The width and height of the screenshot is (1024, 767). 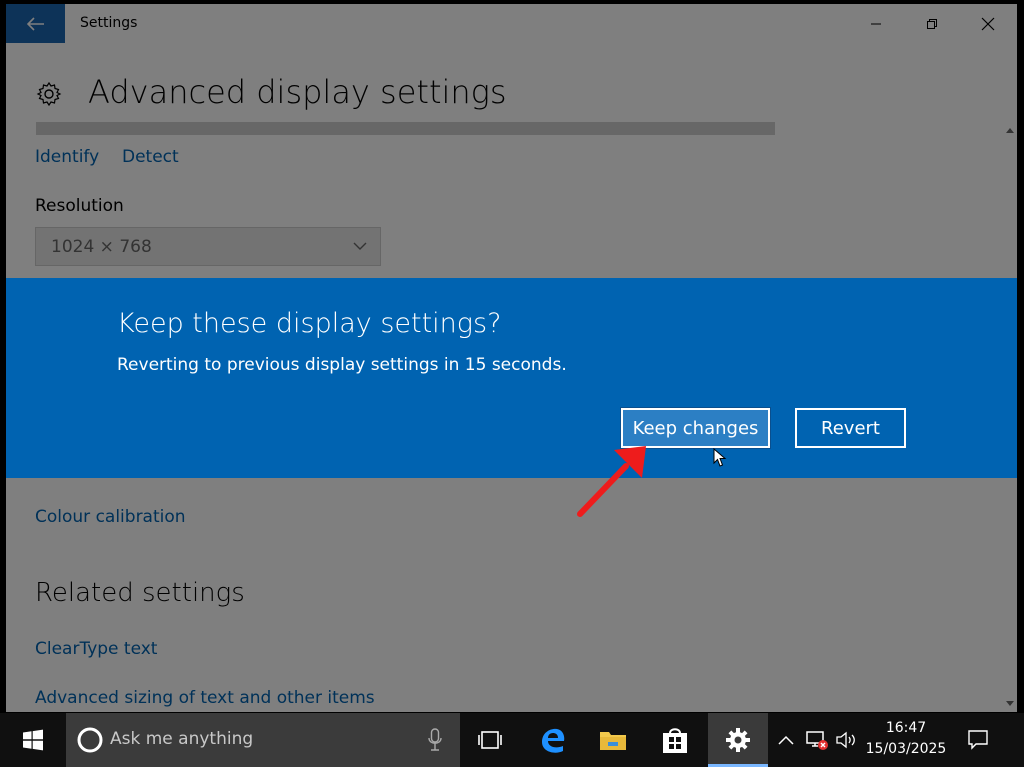 What do you see at coordinates (906, 749) in the screenshot?
I see `clock-date: 15/03/2025` at bounding box center [906, 749].